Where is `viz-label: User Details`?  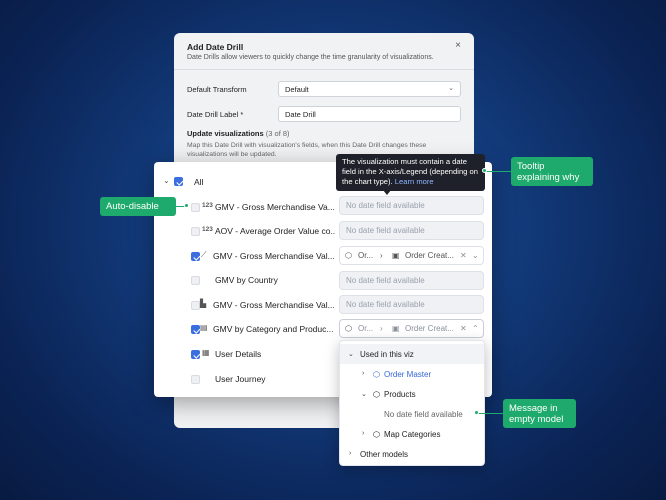 viz-label: User Details is located at coordinates (238, 354).